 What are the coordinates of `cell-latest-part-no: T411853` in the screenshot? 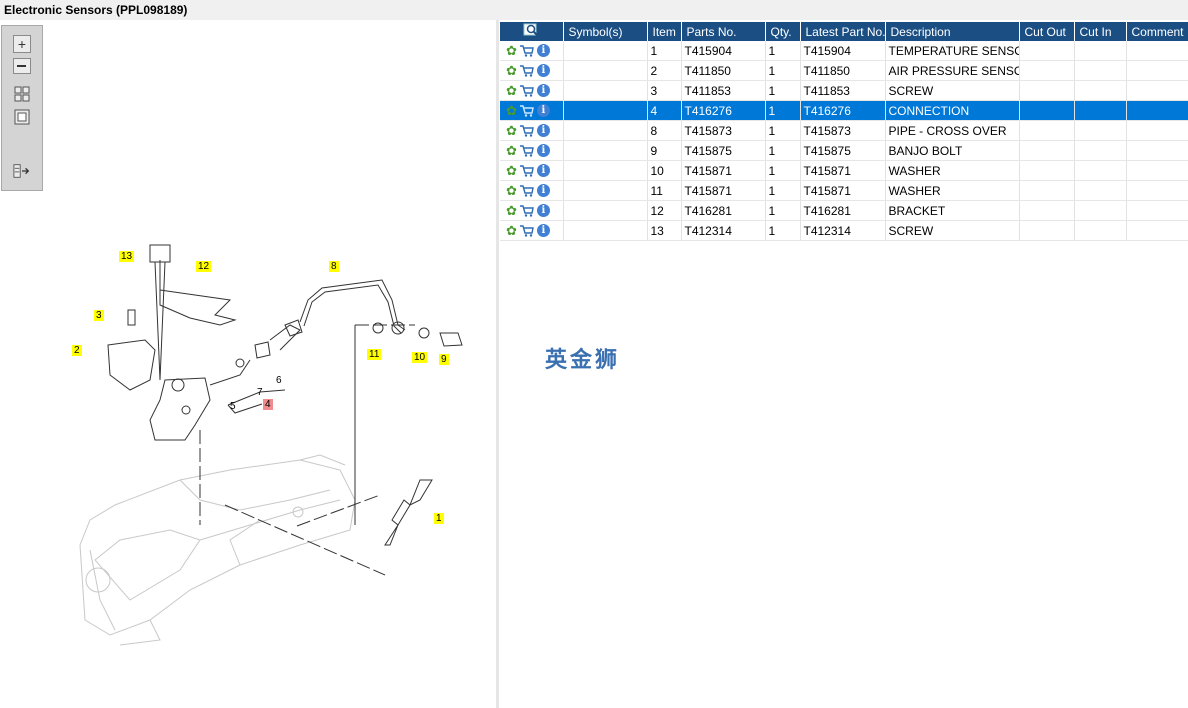 It's located at (843, 90).